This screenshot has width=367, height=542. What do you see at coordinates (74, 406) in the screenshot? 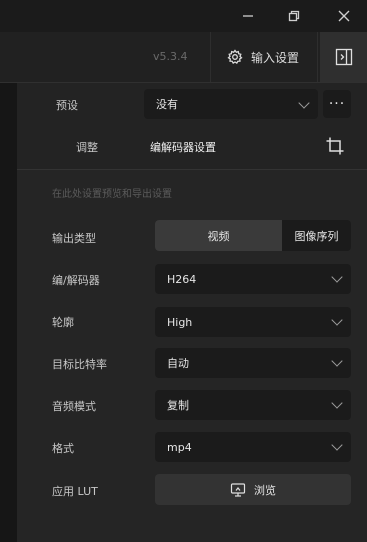
I see `audio-mode-label: 音频模式` at bounding box center [74, 406].